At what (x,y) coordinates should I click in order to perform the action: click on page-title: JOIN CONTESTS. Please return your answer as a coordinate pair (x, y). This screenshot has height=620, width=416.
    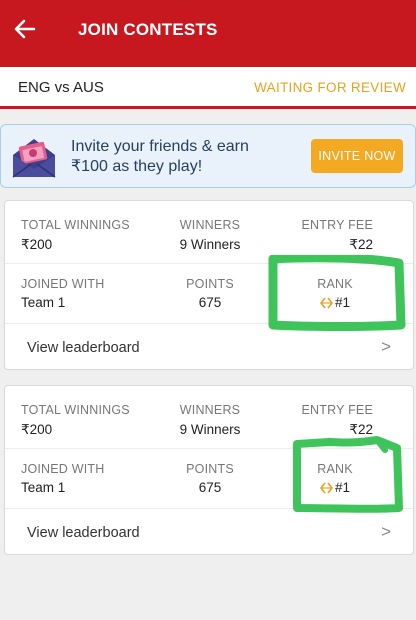
    Looking at the image, I should click on (148, 29).